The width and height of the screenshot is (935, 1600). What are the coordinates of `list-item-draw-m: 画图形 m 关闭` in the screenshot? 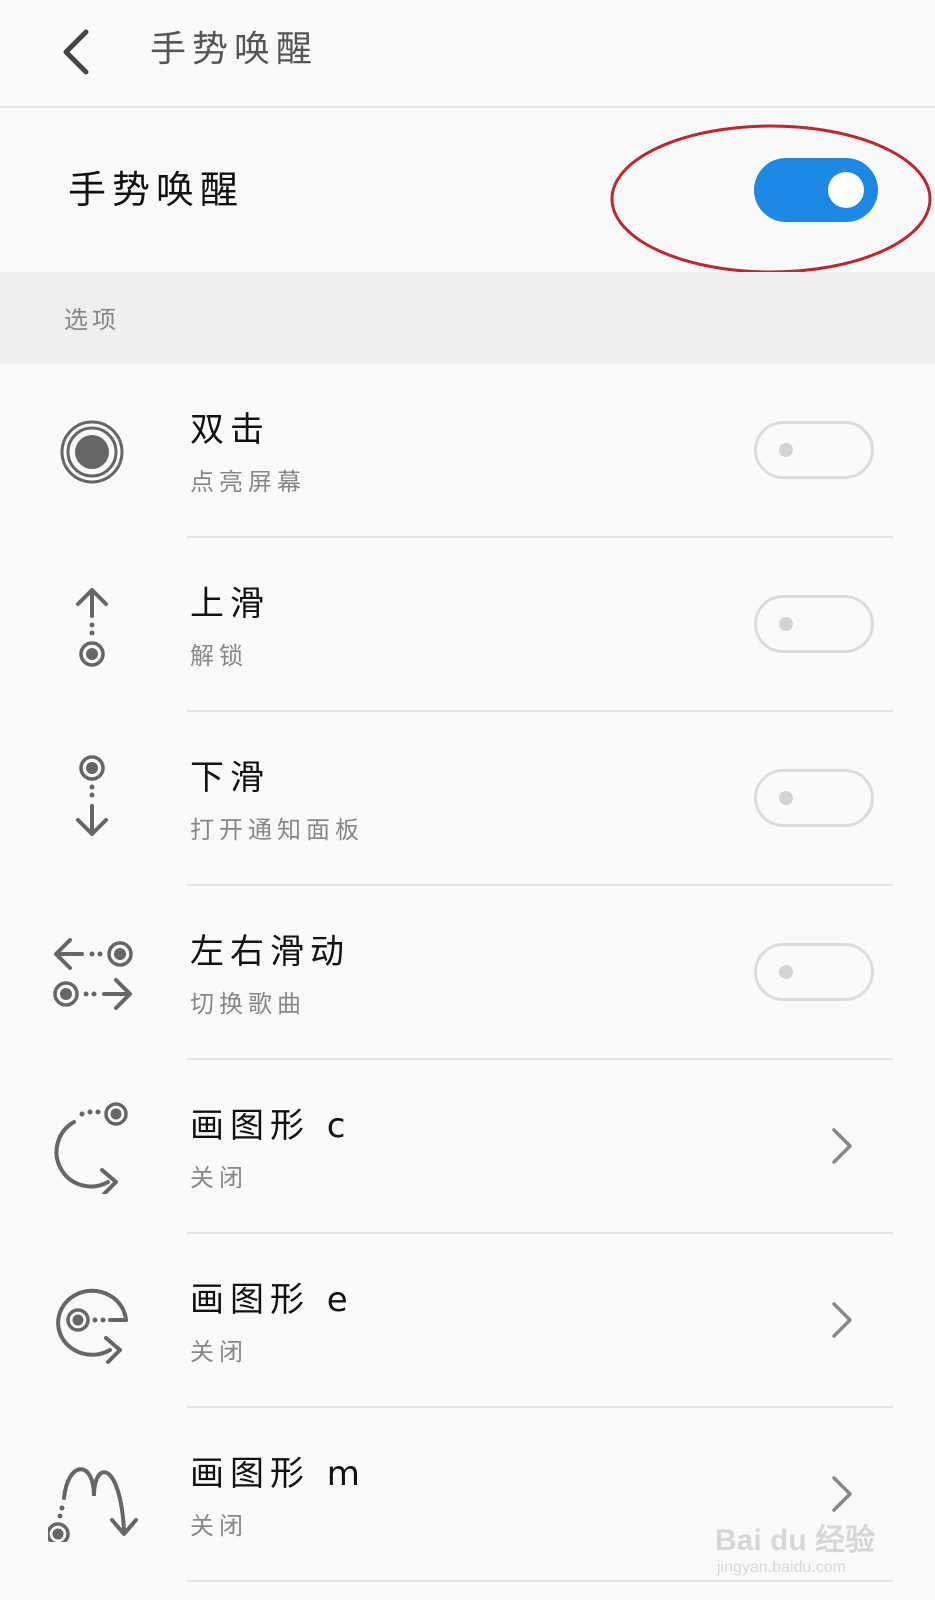 It's located at (467, 1495).